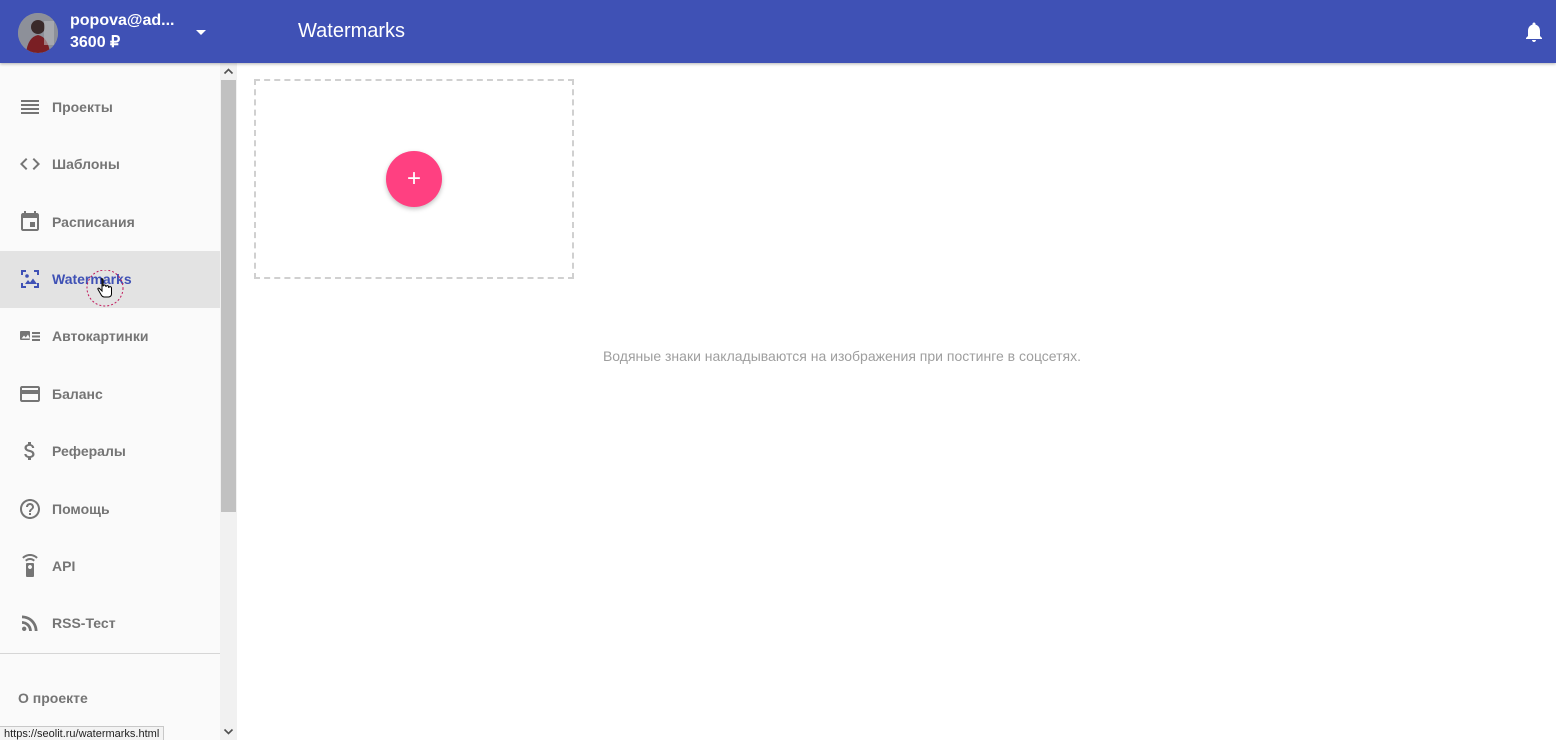 The width and height of the screenshot is (1556, 741). I want to click on sidebar-item-projects: Проекты, so click(110, 107).